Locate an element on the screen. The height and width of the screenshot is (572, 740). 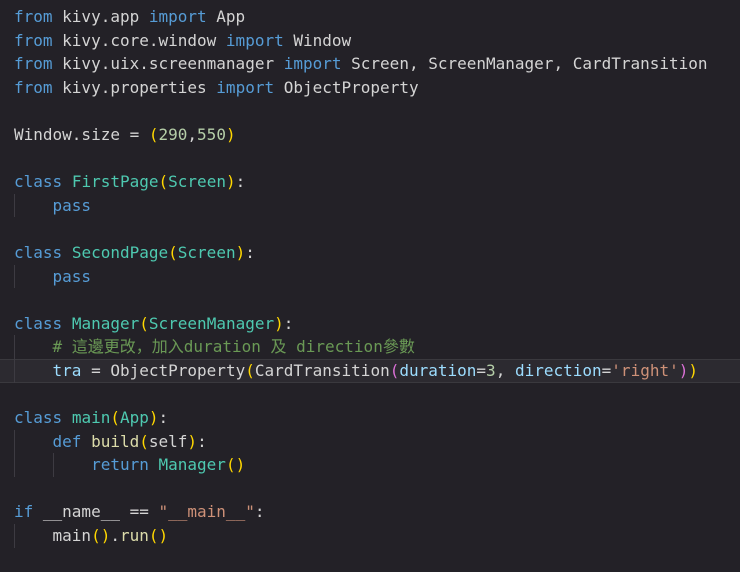
code-line: from kivy.core.window import Window is located at coordinates (370, 41).